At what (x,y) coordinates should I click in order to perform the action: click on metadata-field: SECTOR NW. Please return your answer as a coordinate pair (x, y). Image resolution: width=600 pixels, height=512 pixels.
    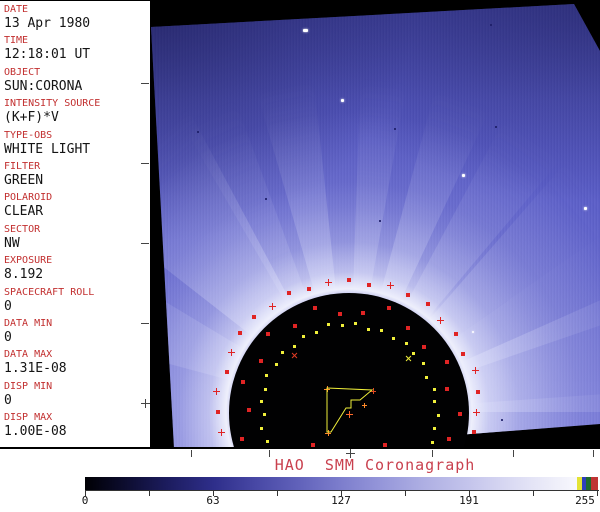
    Looking at the image, I should click on (75, 236).